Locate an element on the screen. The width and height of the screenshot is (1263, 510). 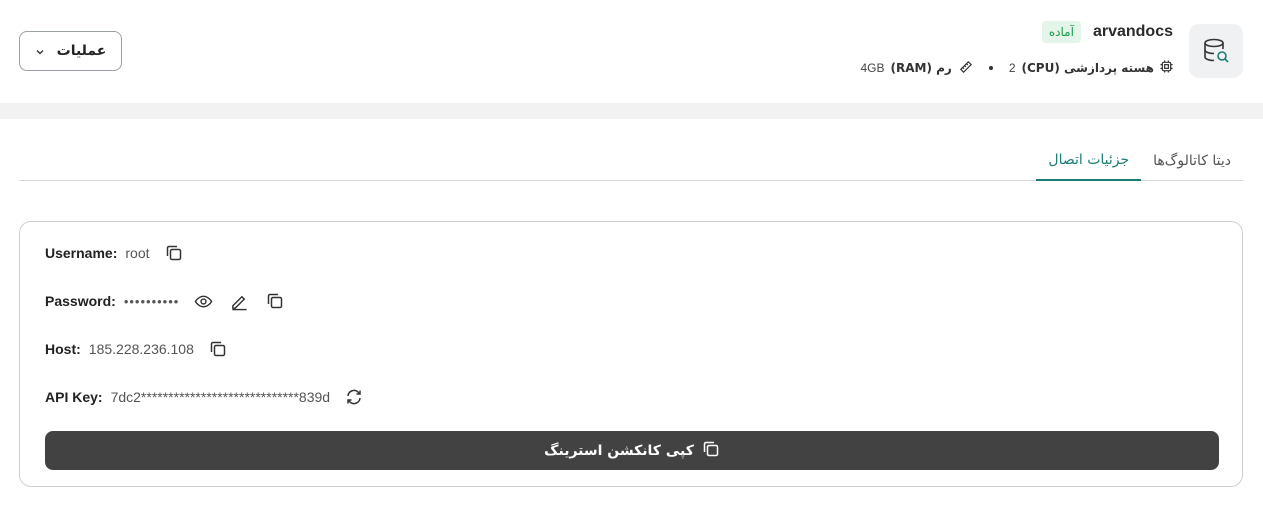
copy-connection-string-label: کپی کانکشن استرینگ is located at coordinates (619, 450).